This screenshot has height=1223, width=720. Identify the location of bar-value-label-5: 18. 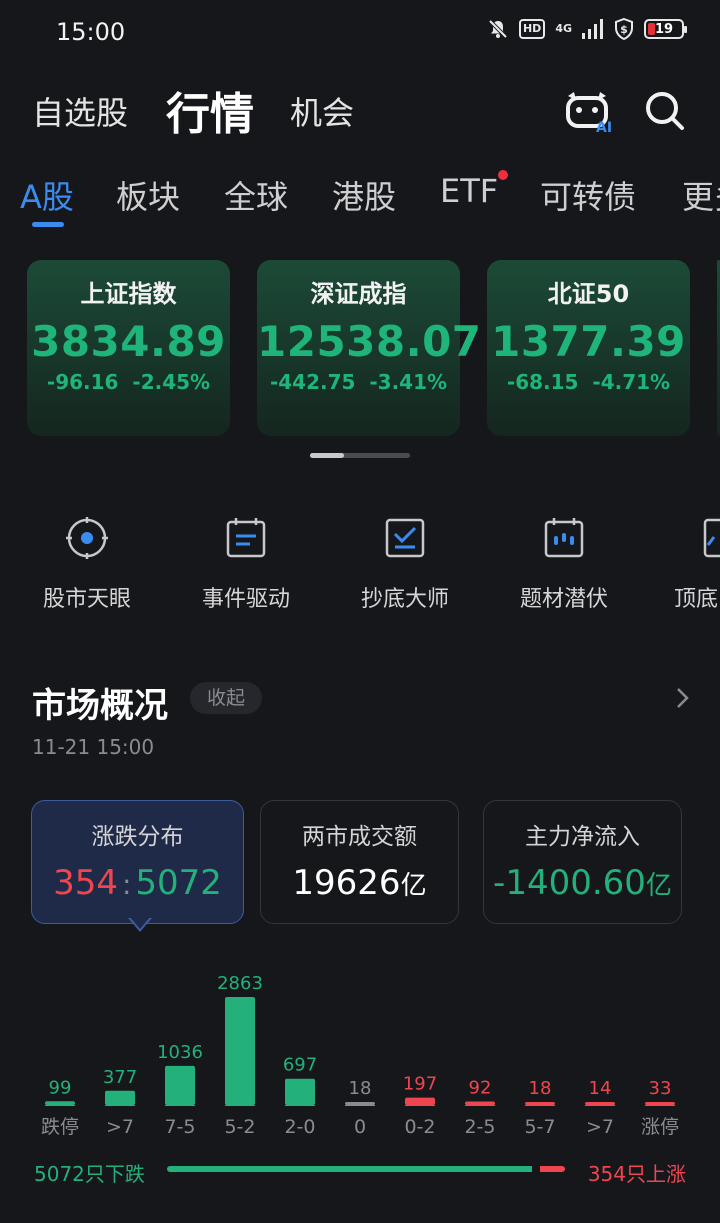
(360, 1088).